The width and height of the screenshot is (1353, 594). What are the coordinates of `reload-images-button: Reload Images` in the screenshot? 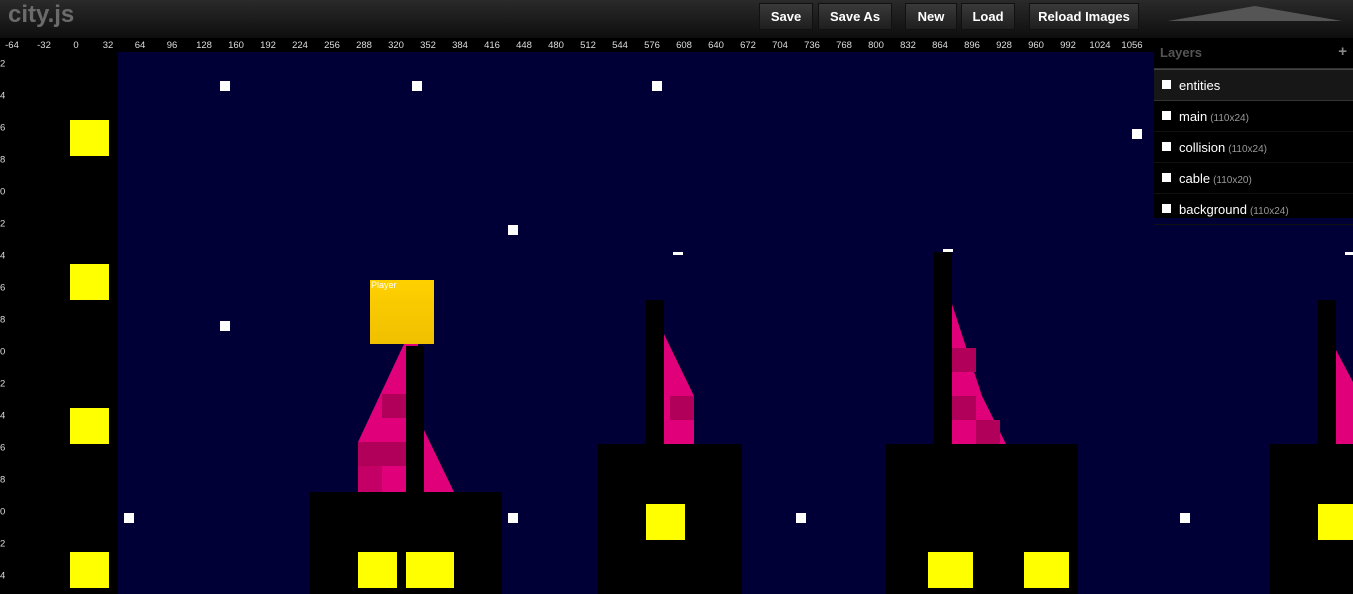 It's located at (1084, 16).